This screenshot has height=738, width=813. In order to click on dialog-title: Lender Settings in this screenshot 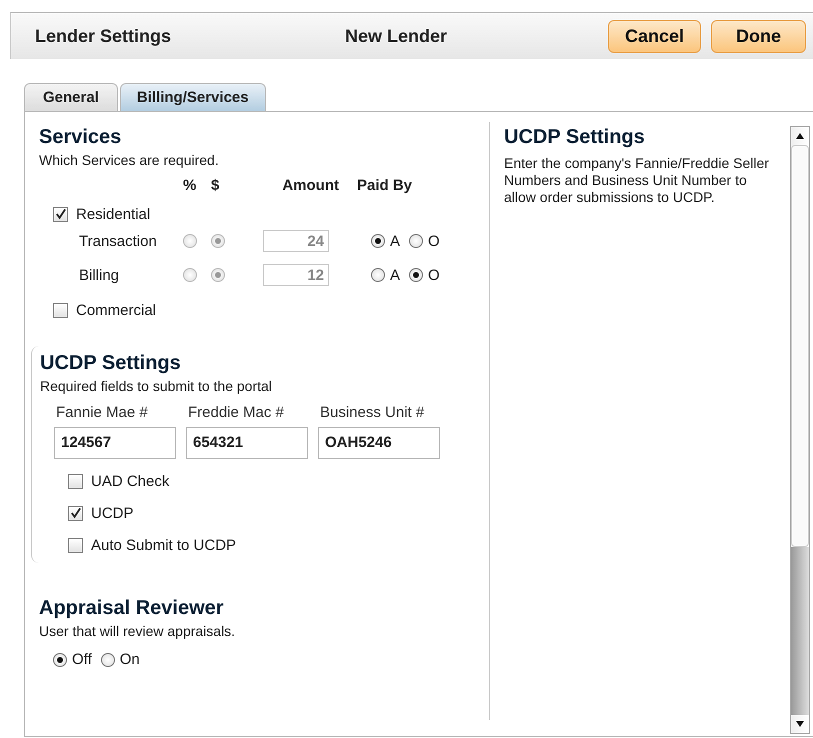, I will do `click(103, 36)`.